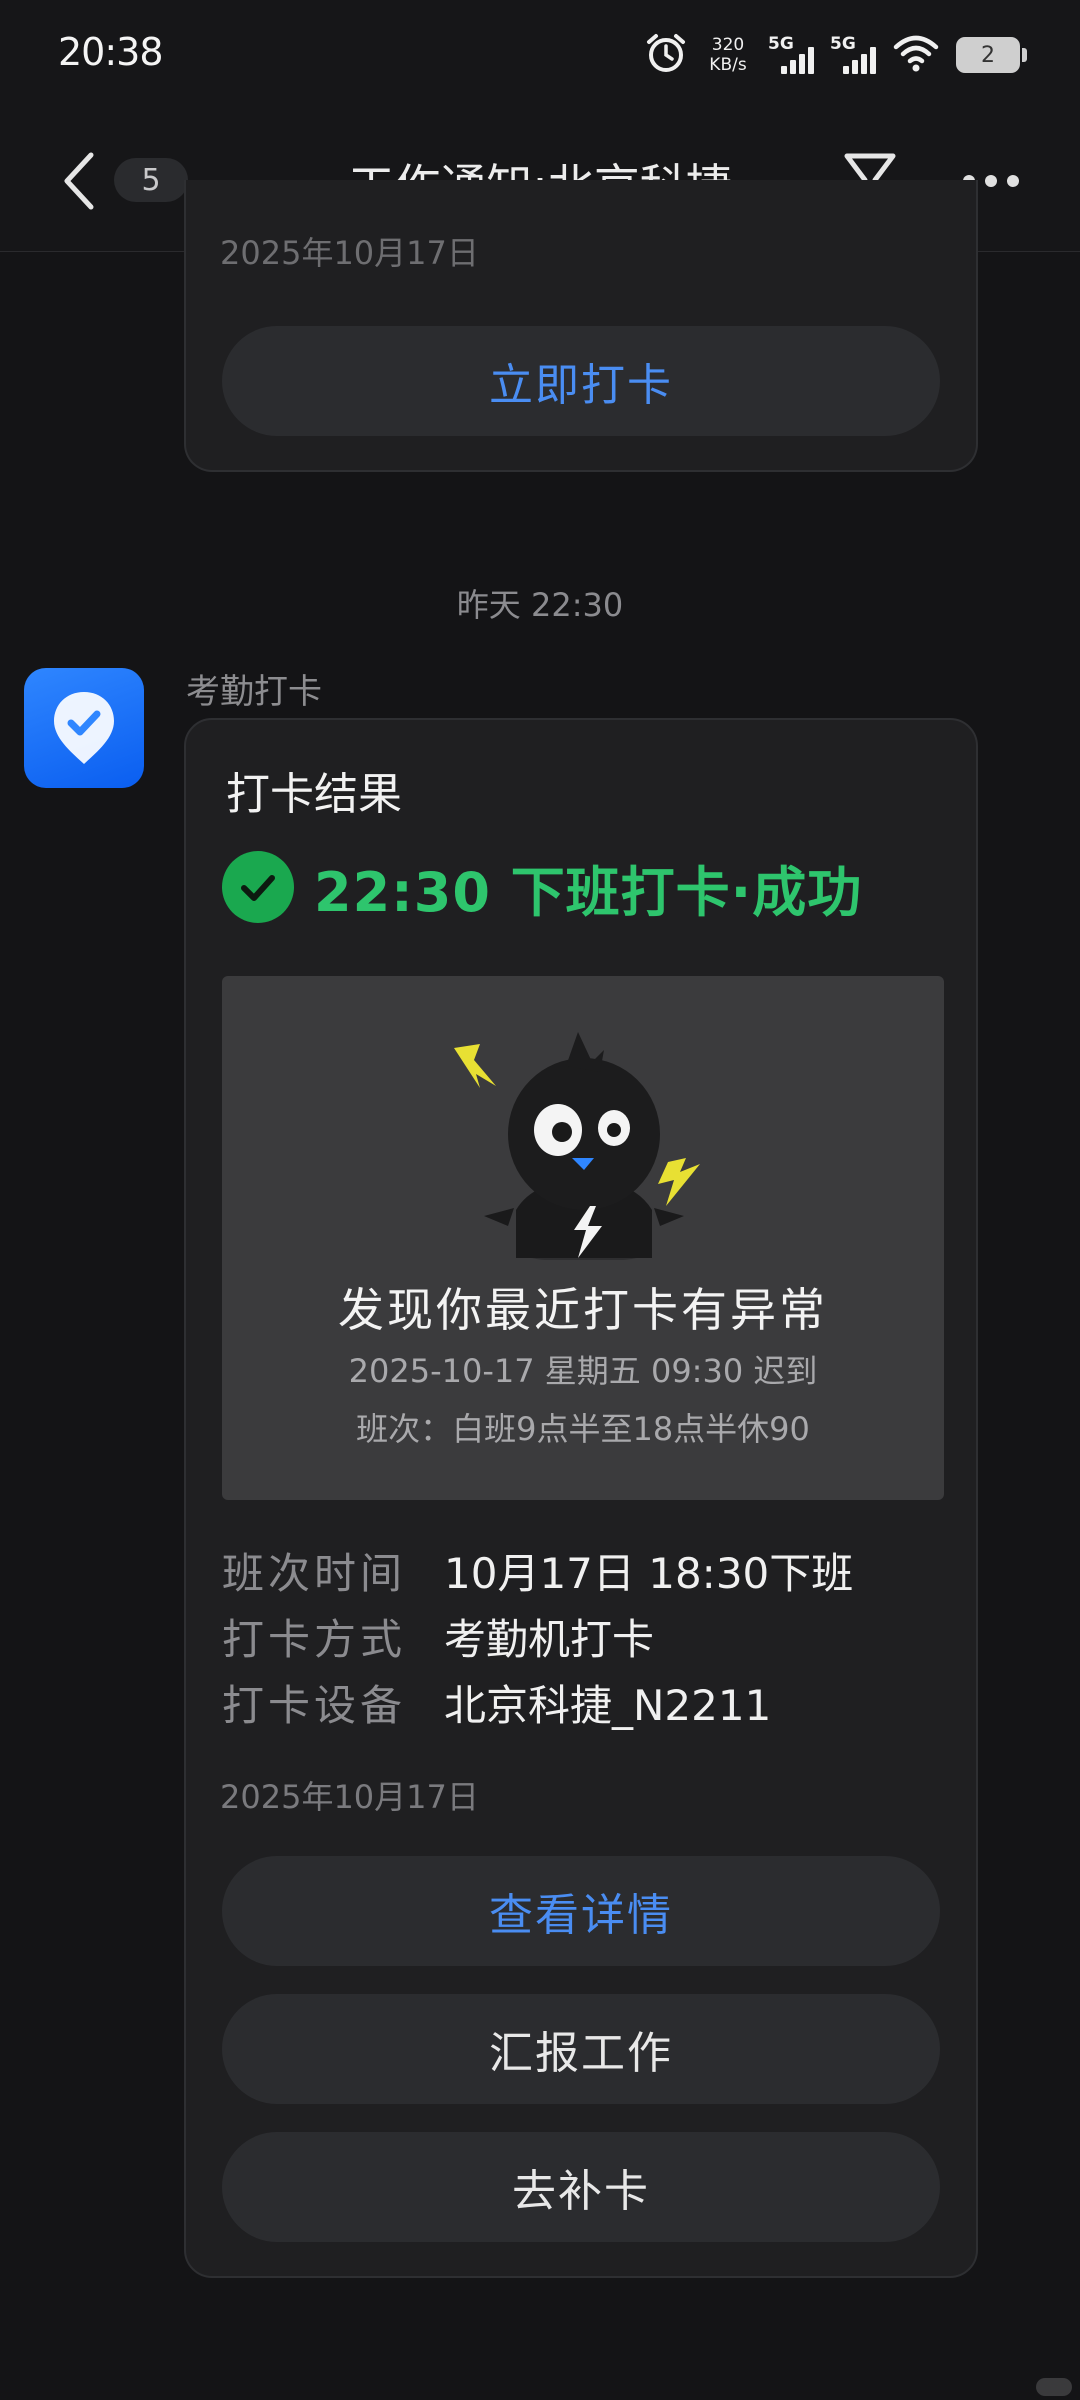  I want to click on previous-message-card: 2025年10月17日 立即打卡, so click(581, 326).